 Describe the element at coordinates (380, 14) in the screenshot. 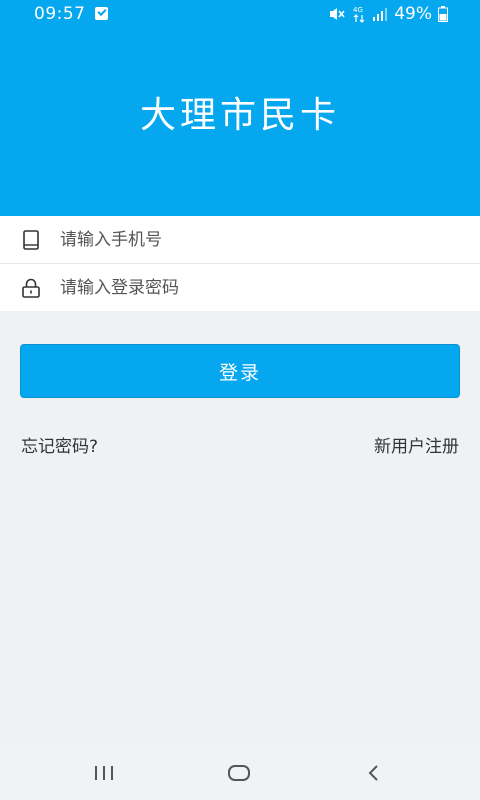

I see `signal-icon` at that location.